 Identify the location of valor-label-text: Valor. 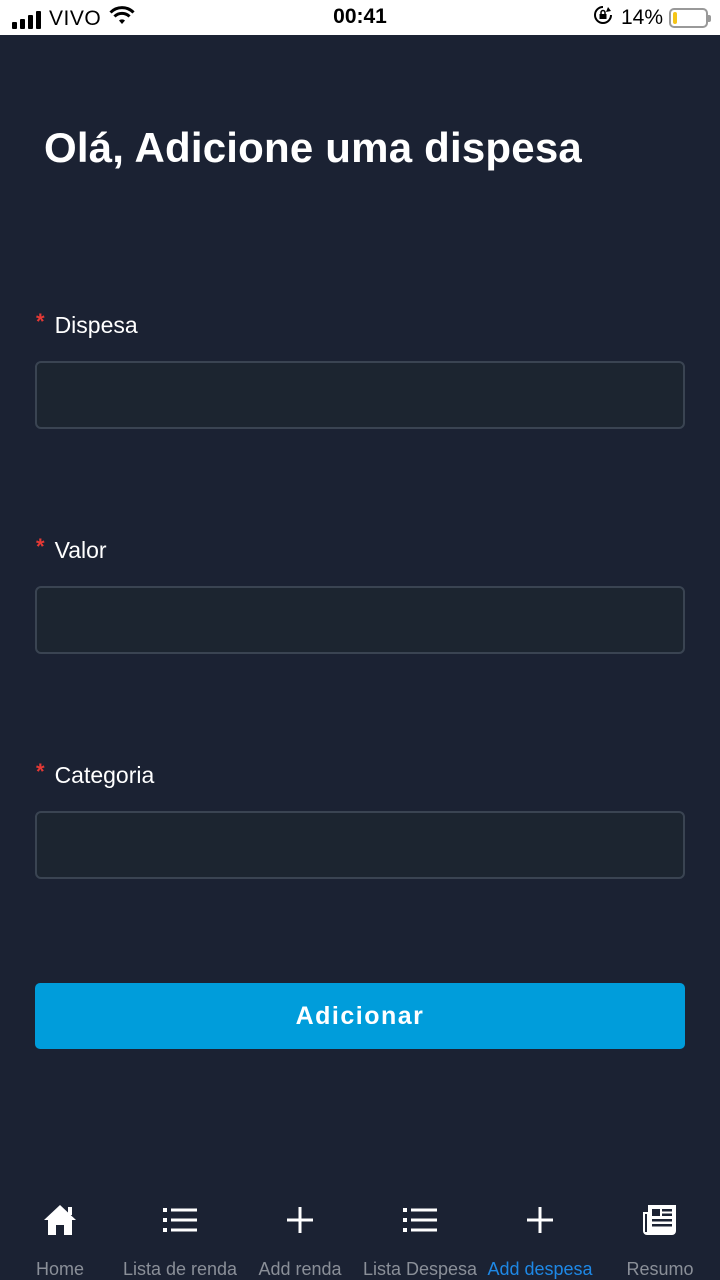
(80, 550).